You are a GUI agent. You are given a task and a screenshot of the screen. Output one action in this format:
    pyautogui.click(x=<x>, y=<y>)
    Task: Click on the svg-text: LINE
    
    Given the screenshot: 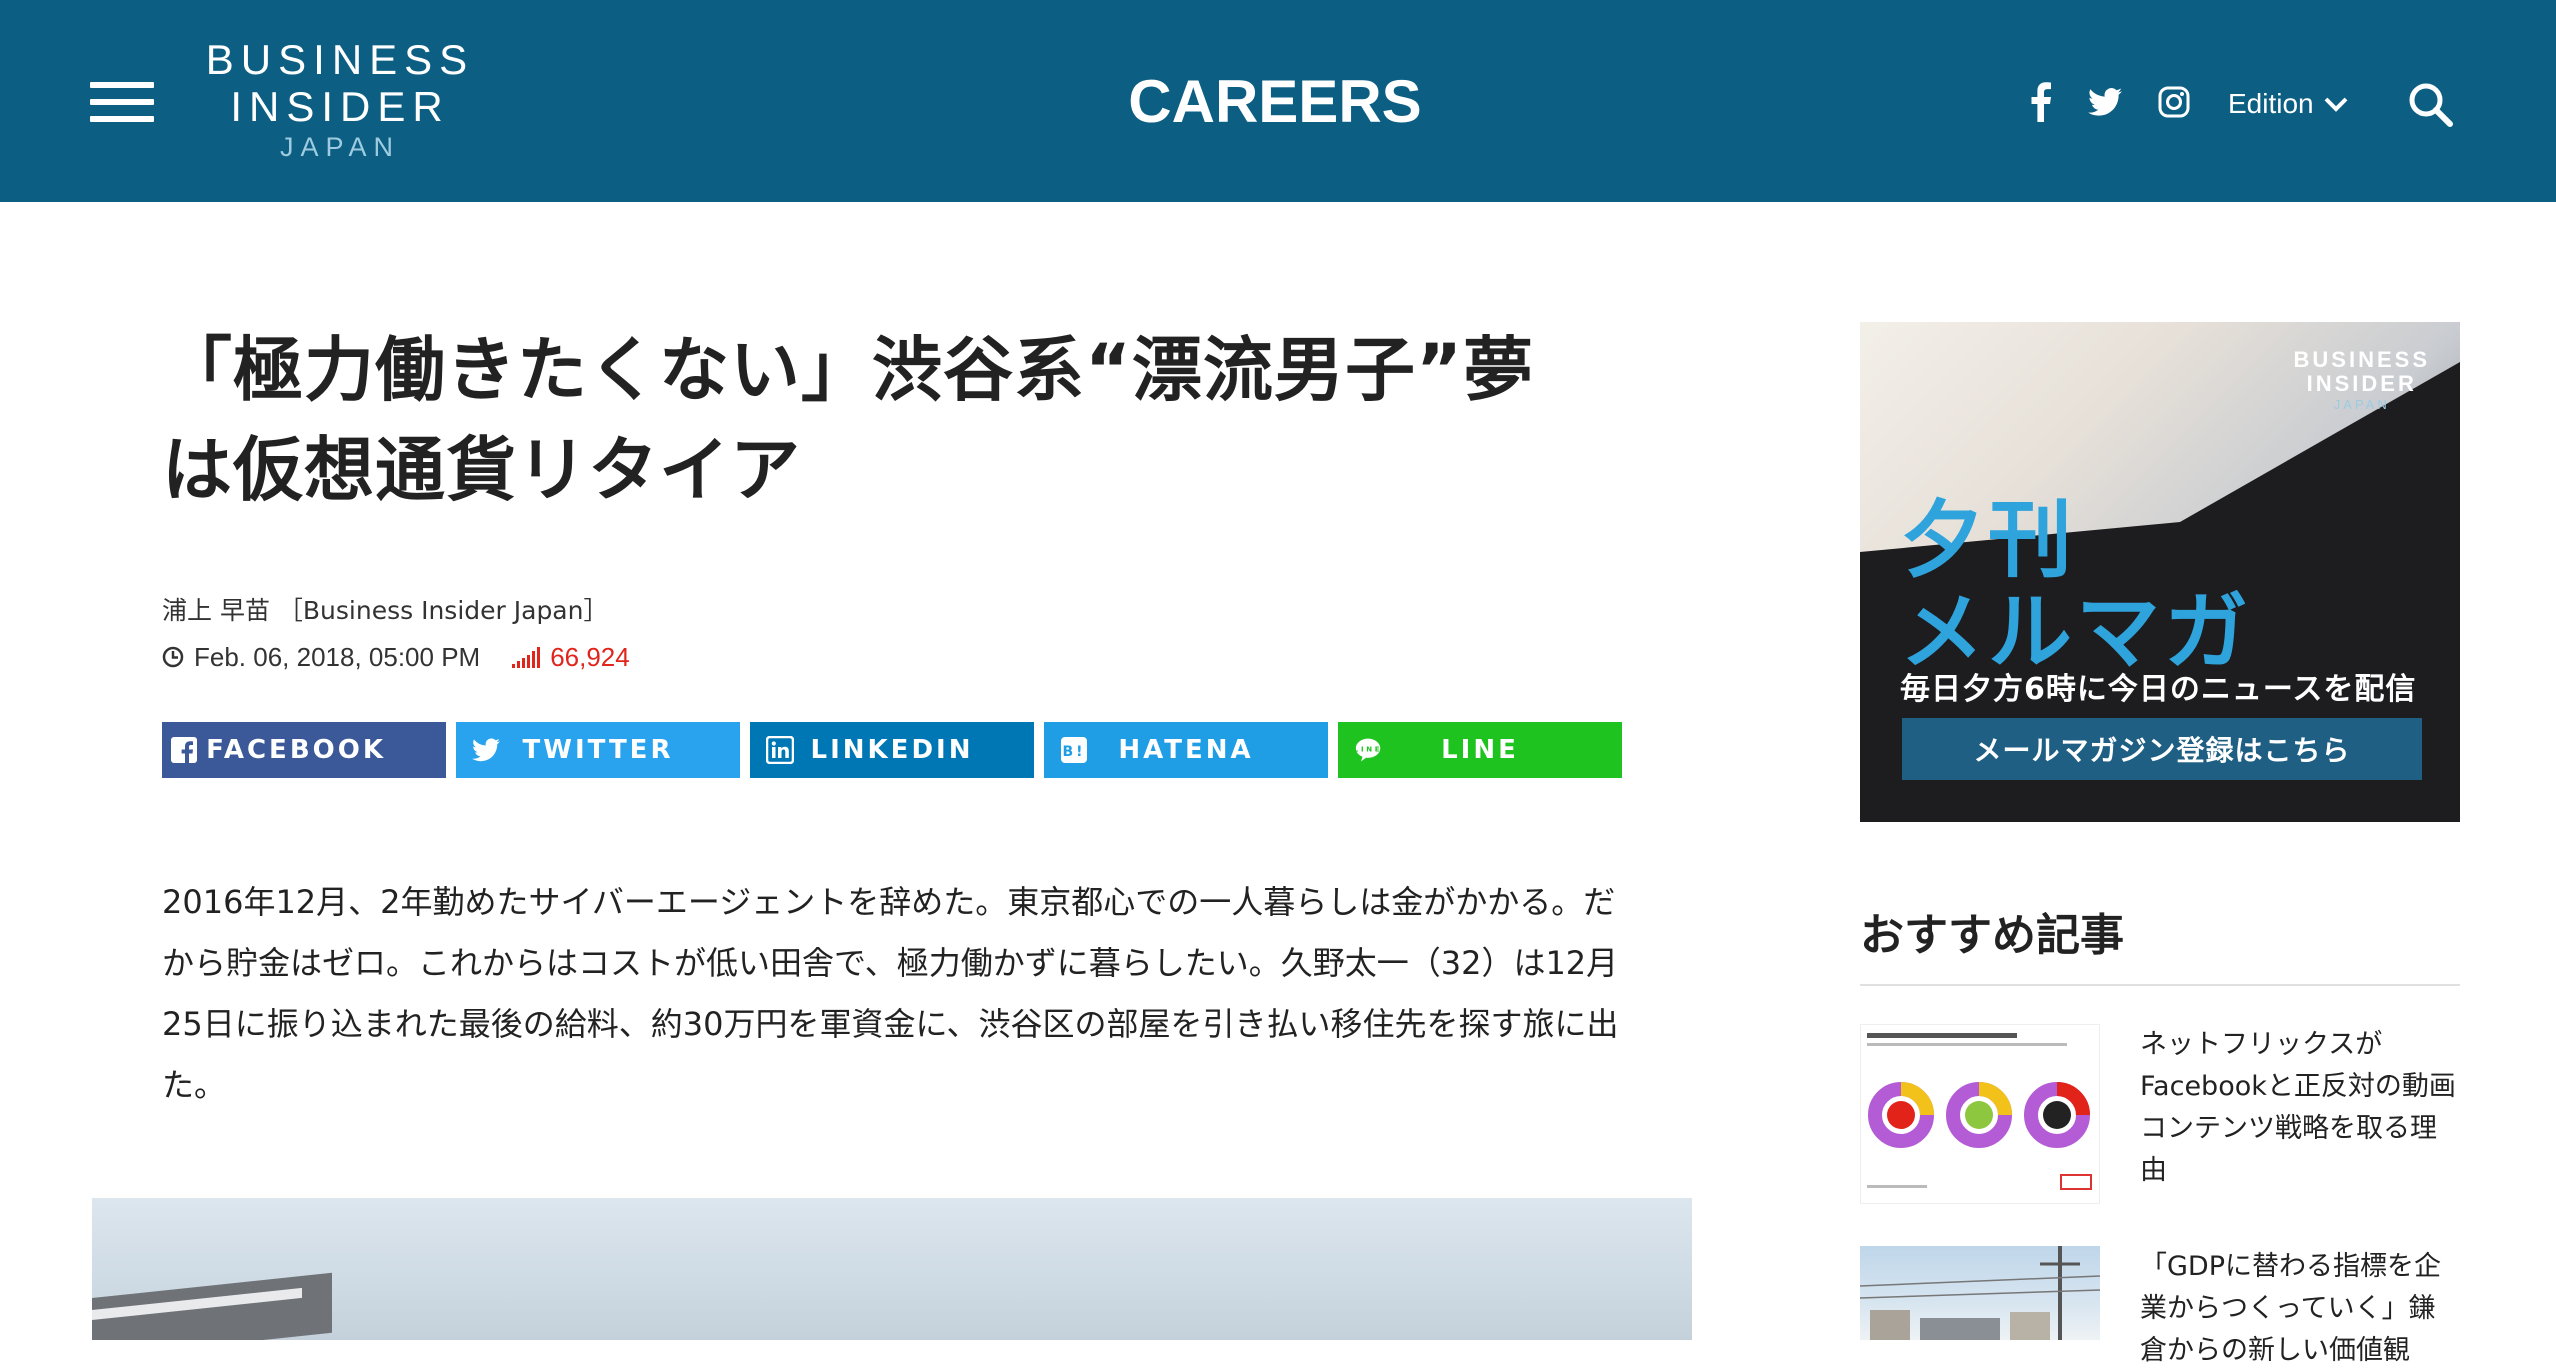 What is the action you would take?
    pyautogui.click(x=1368, y=749)
    